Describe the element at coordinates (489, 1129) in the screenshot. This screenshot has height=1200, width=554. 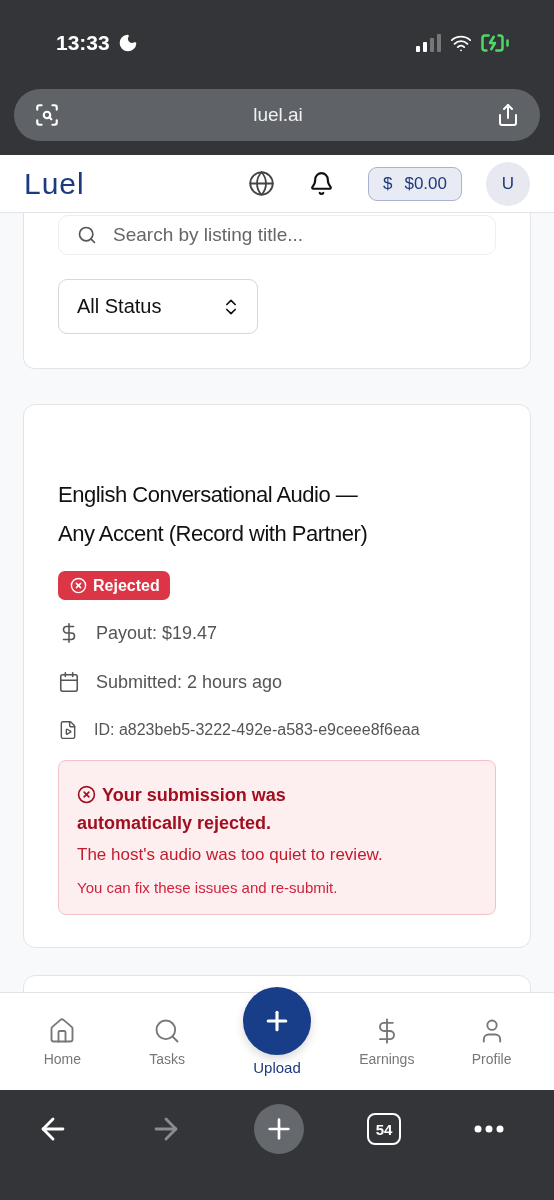
I see `more-icon` at that location.